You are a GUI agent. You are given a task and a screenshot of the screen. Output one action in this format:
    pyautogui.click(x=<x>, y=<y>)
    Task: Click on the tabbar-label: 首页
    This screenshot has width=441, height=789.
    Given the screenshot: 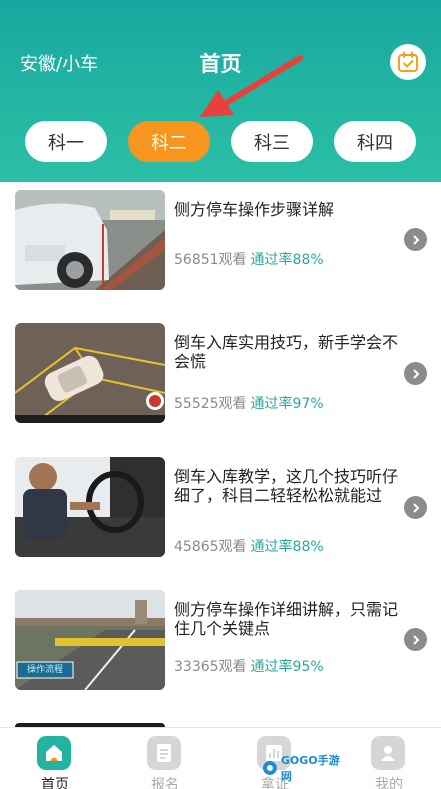 What is the action you would take?
    pyautogui.click(x=55, y=783)
    